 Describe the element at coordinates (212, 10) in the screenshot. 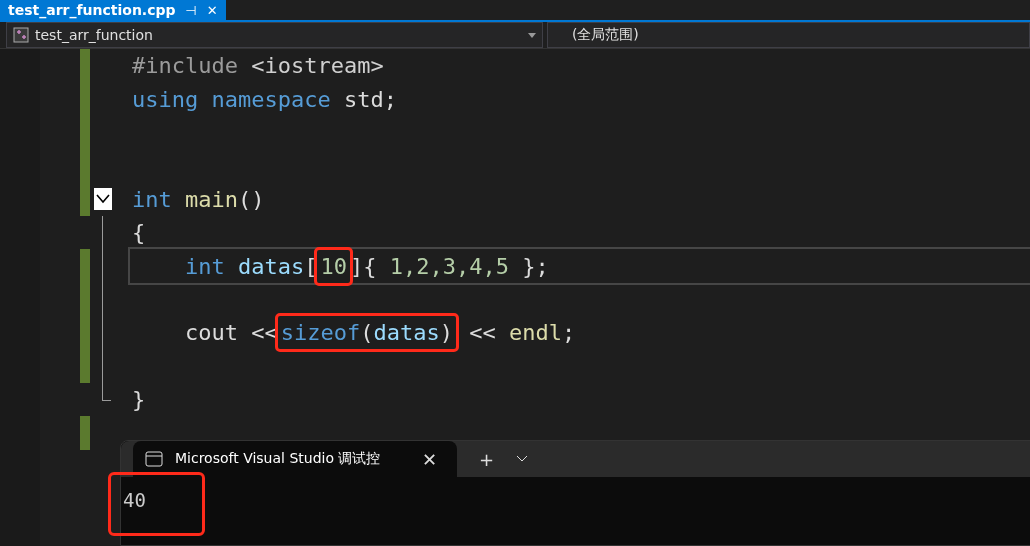

I see `close-icon: ✕` at that location.